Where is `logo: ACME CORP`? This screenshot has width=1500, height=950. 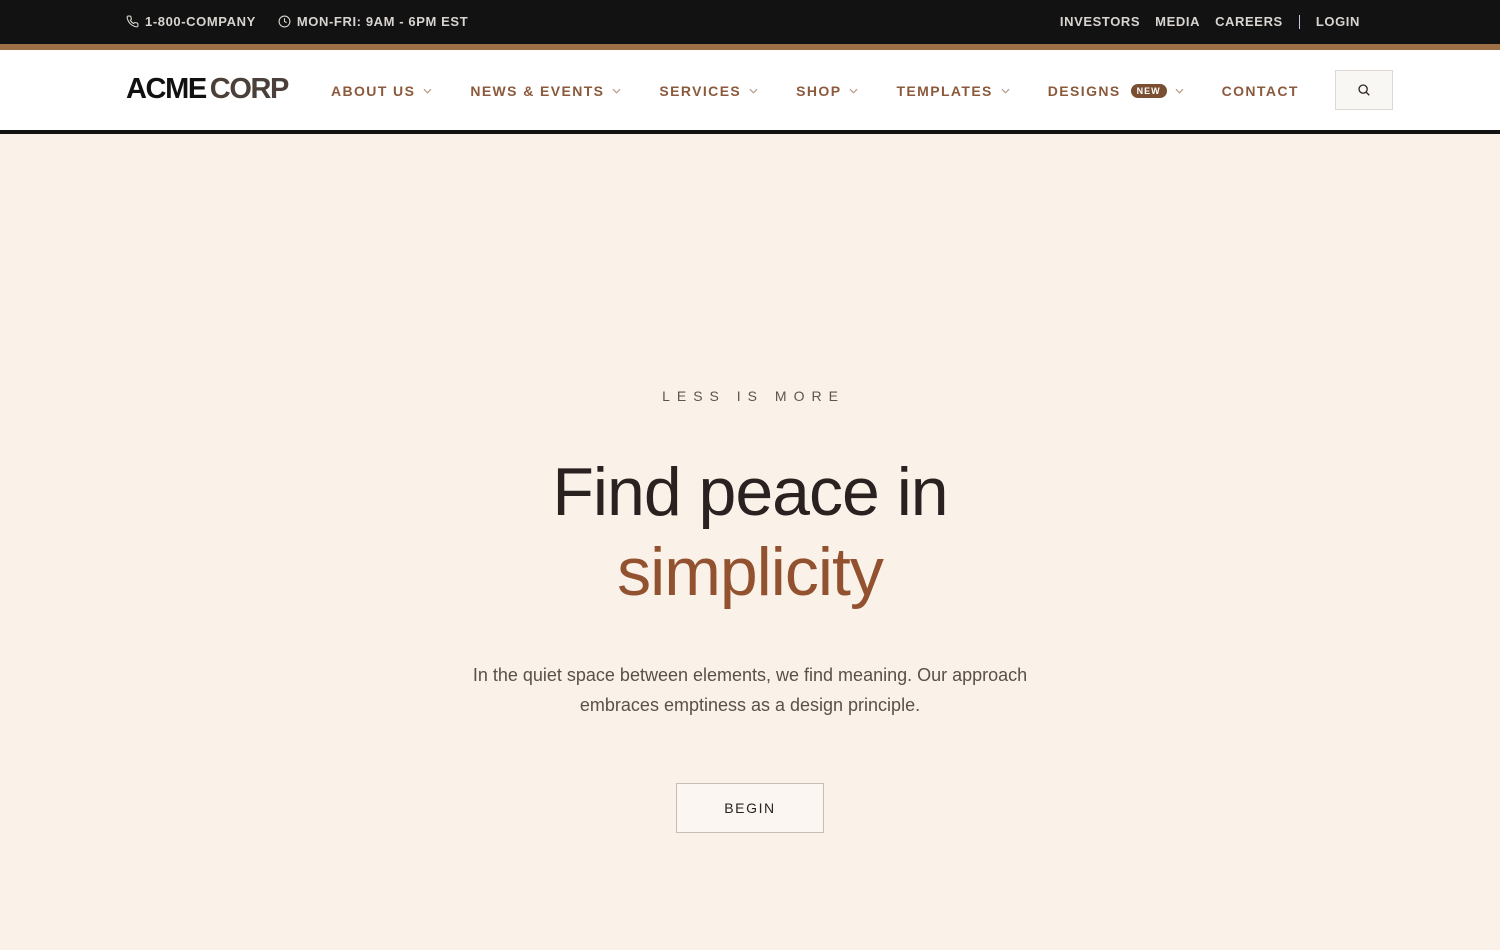 logo: ACME CORP is located at coordinates (208, 89).